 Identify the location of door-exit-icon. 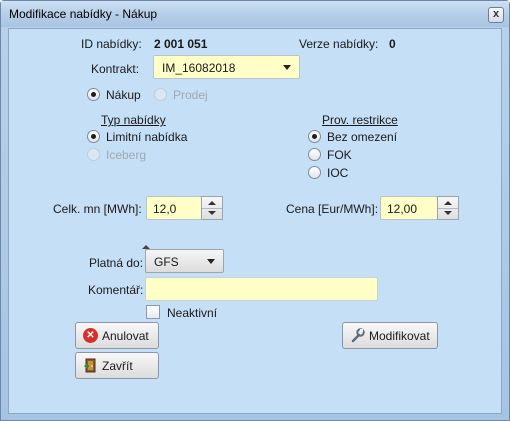
(90, 365).